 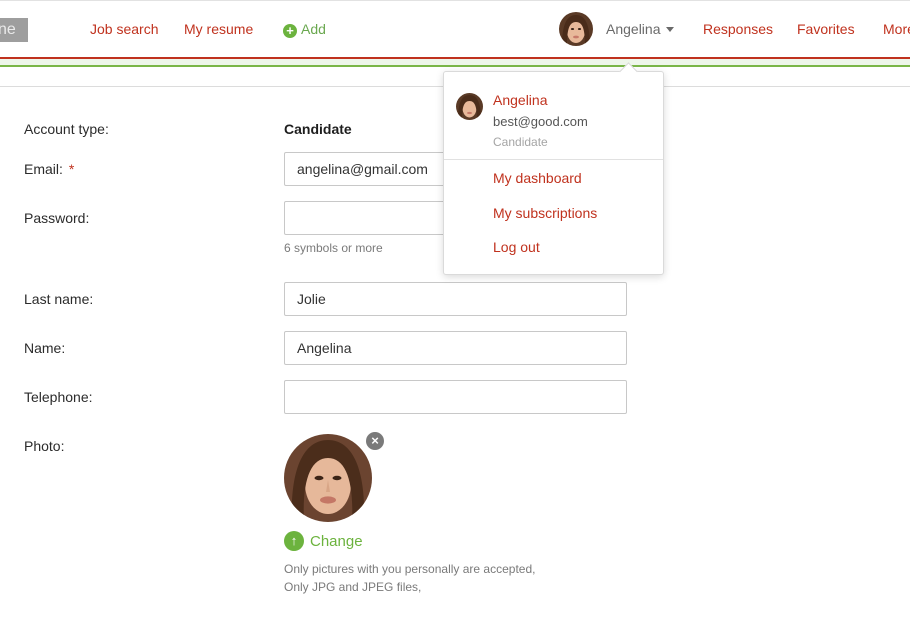 What do you see at coordinates (576, 29) in the screenshot?
I see `user-avatar` at bounding box center [576, 29].